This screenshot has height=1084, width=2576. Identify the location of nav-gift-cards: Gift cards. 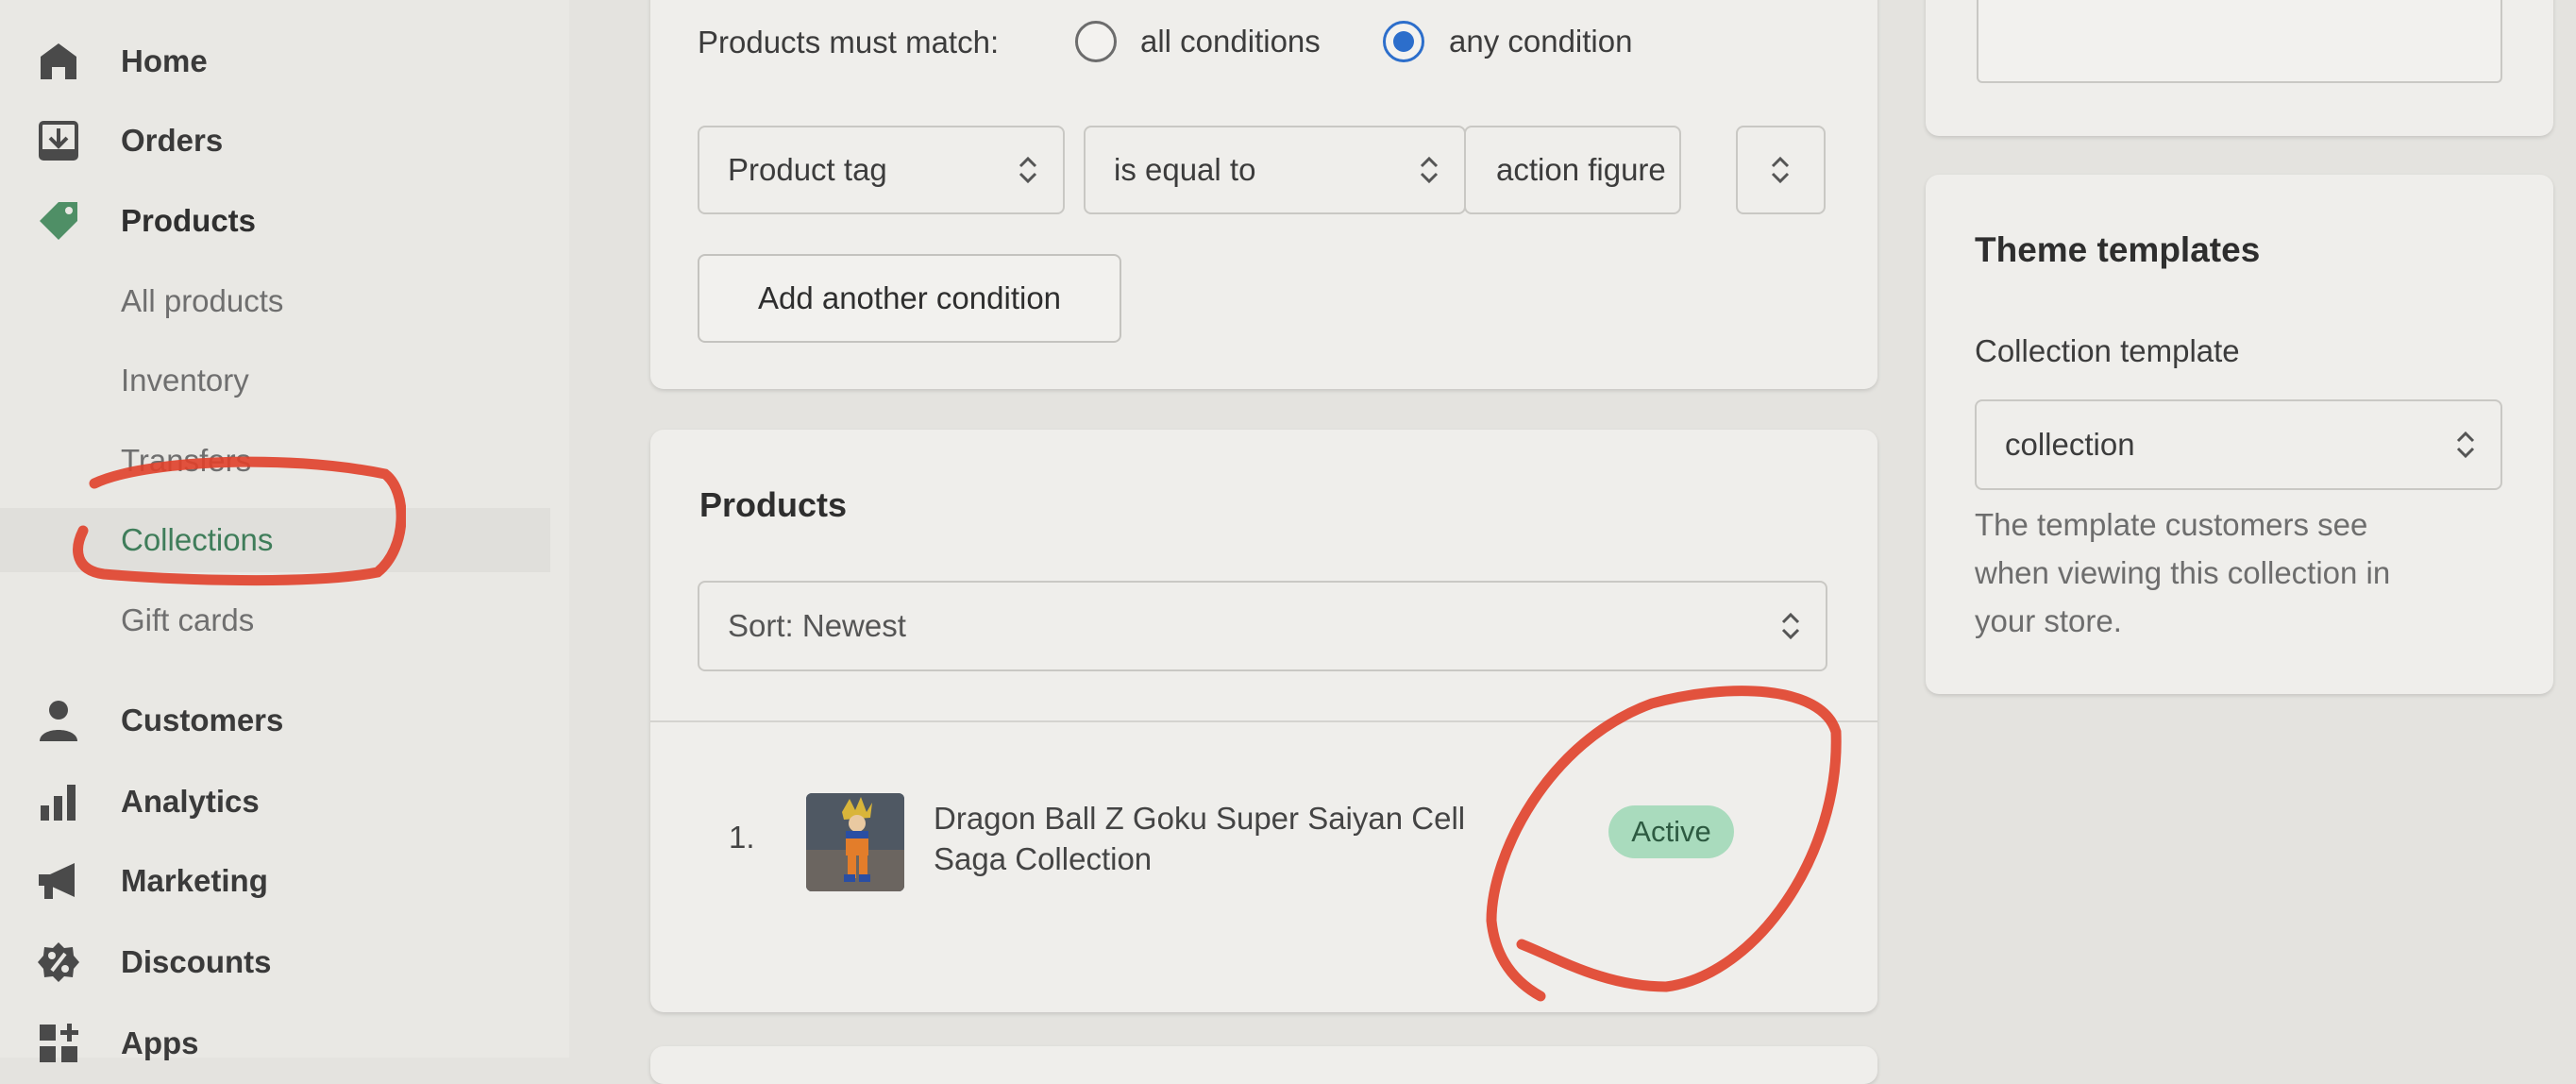
(275, 620).